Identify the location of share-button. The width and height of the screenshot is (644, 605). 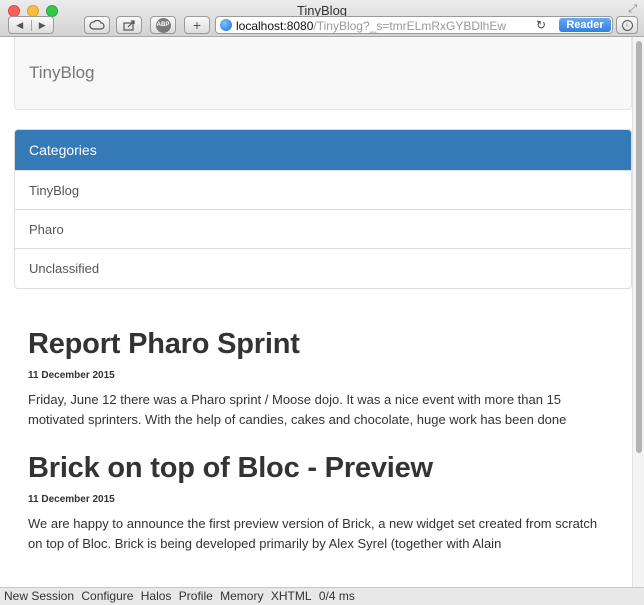
(129, 25).